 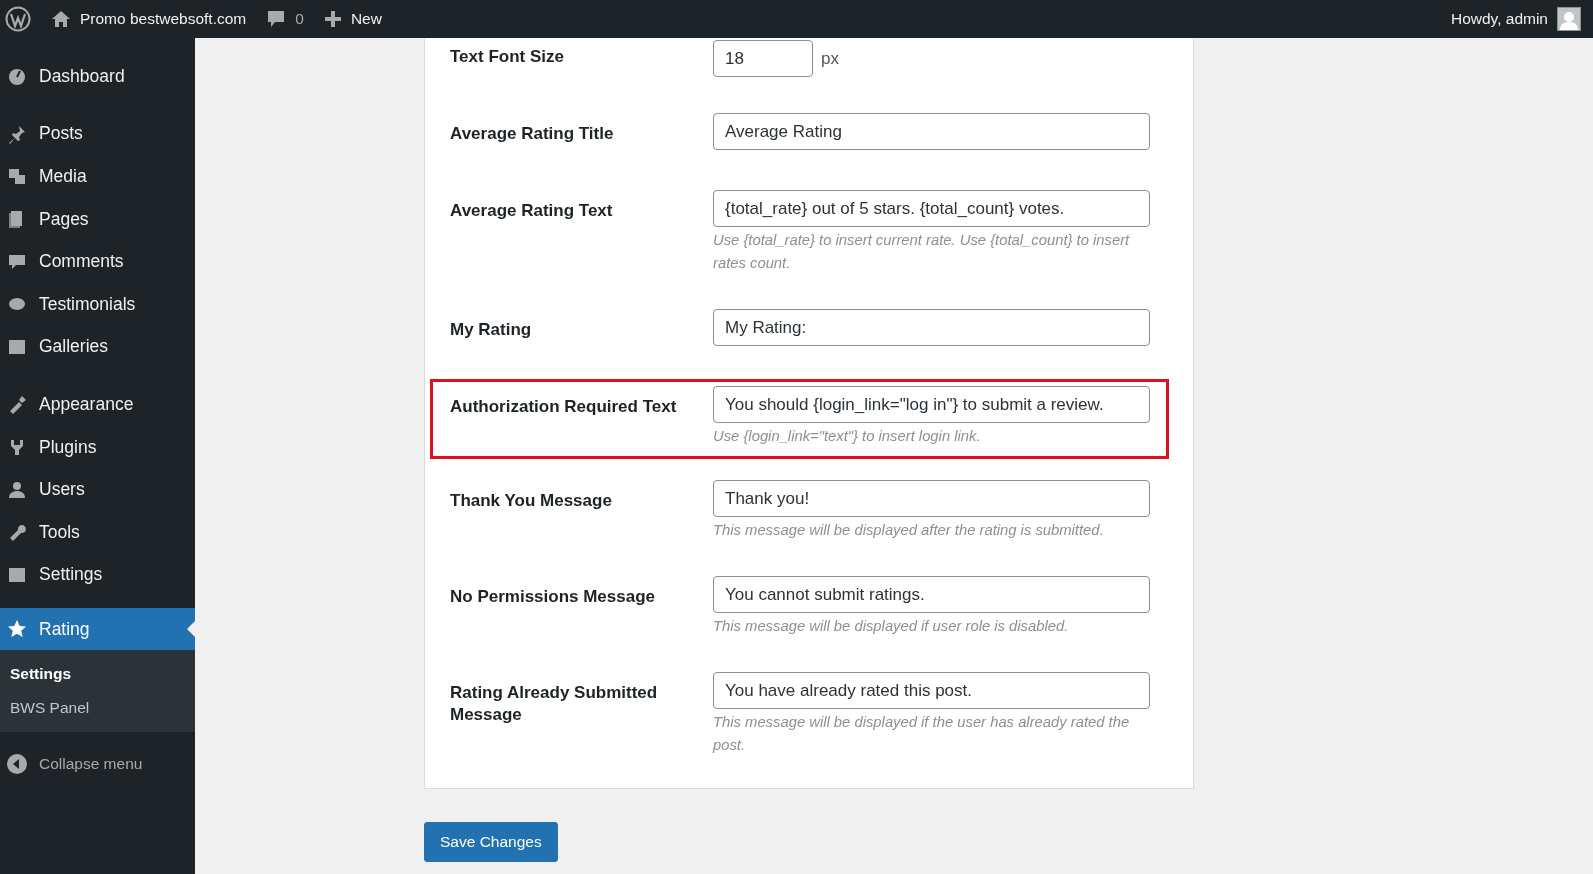 I want to click on pushpin-icon, so click(x=17, y=133).